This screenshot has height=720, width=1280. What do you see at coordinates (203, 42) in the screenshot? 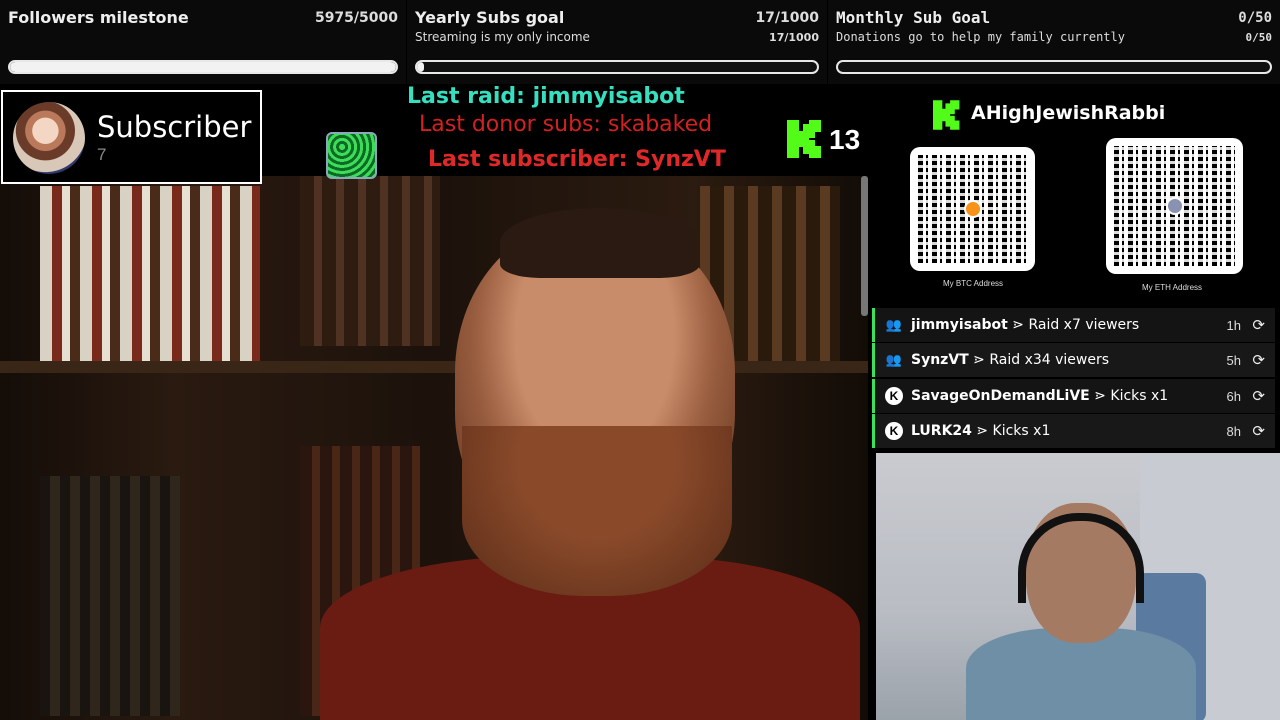
I see `followers-goal: Followers milestone 5975/5000` at bounding box center [203, 42].